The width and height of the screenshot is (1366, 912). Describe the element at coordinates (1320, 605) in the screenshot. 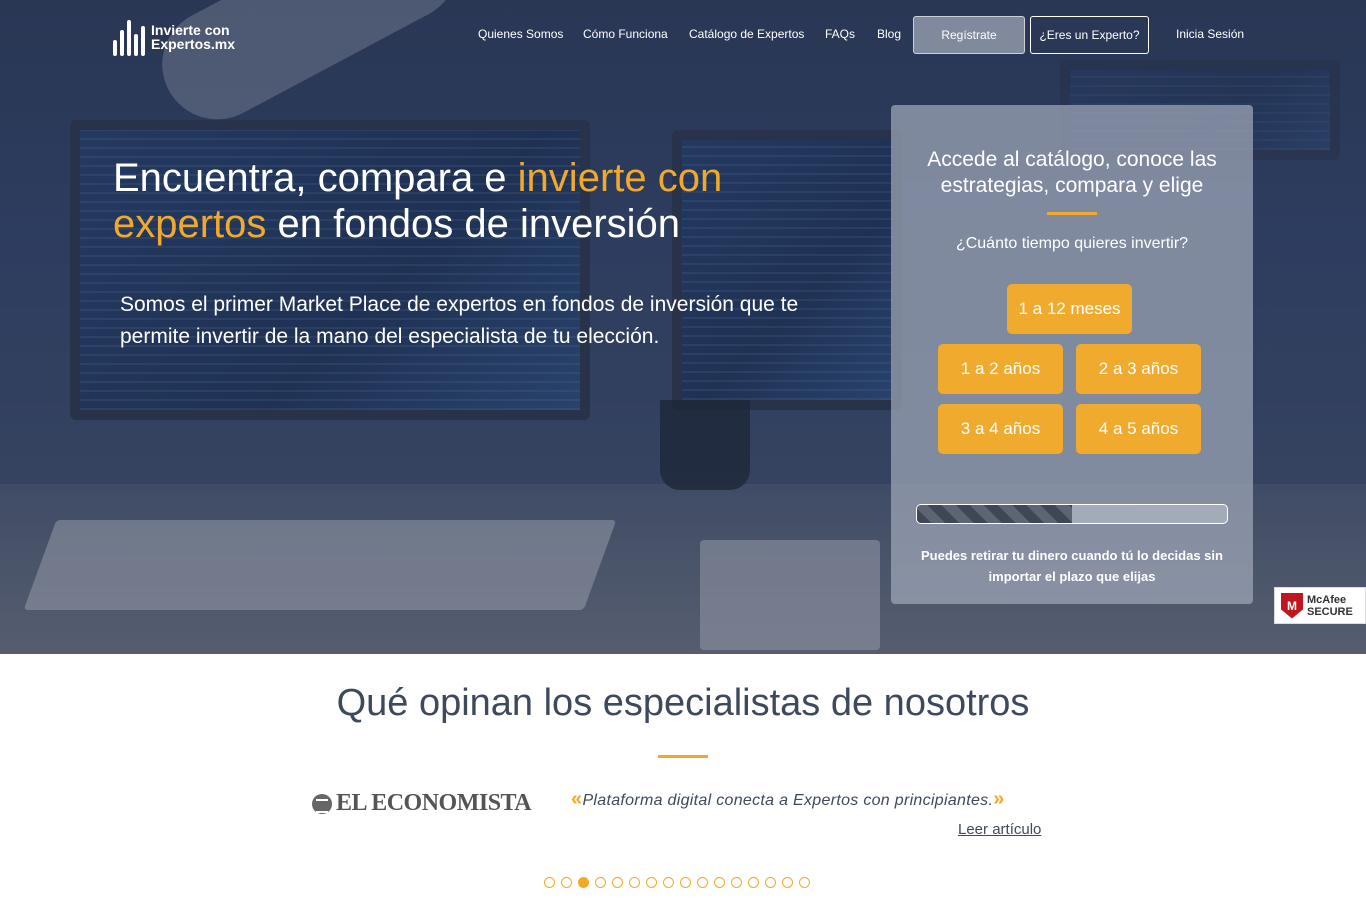

I see `mcafee-secure-badge: M McAfee SECURE` at that location.